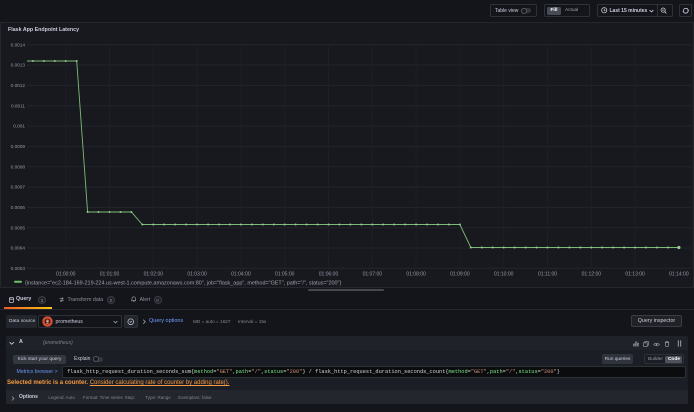 Image resolution: width=694 pixels, height=412 pixels. I want to click on svg-text: 0.0006, so click(18, 207).